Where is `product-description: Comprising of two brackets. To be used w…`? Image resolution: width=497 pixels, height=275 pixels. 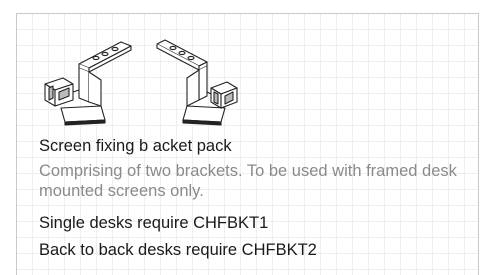 product-description: Comprising of two brackets. To be used w… is located at coordinates (248, 181).